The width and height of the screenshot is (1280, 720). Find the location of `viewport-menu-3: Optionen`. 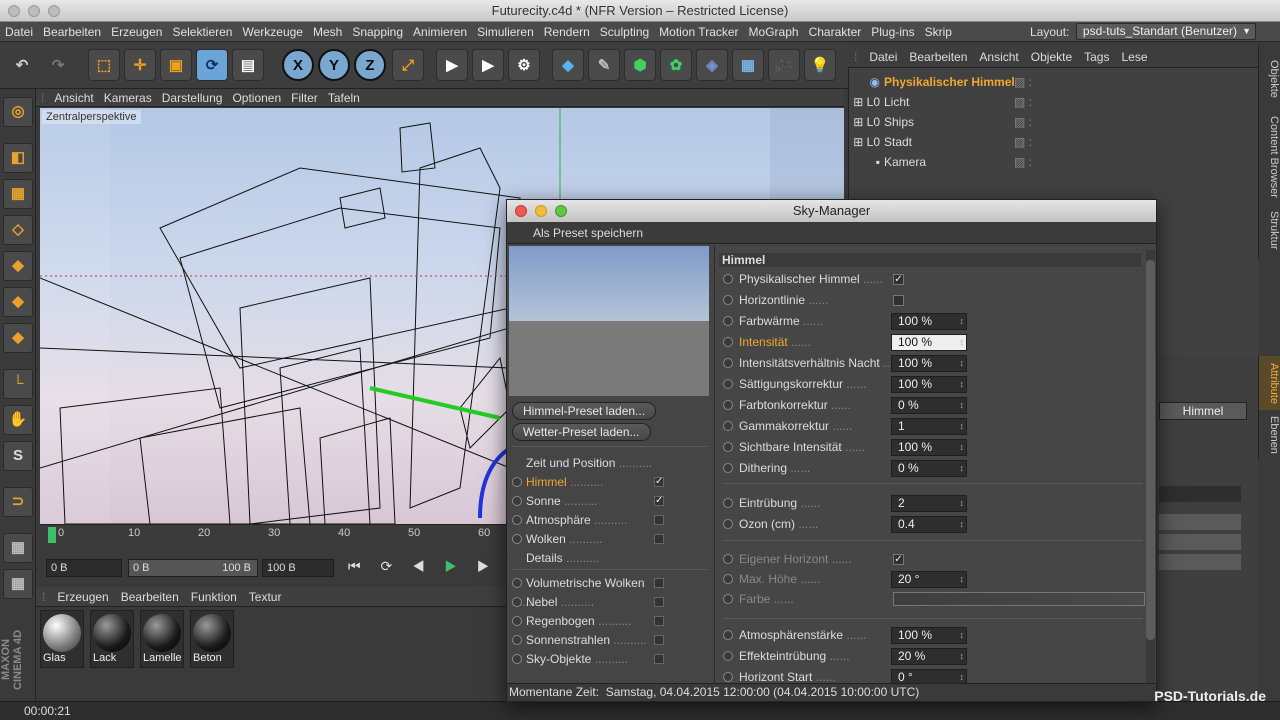

viewport-menu-3: Optionen is located at coordinates (256, 98).